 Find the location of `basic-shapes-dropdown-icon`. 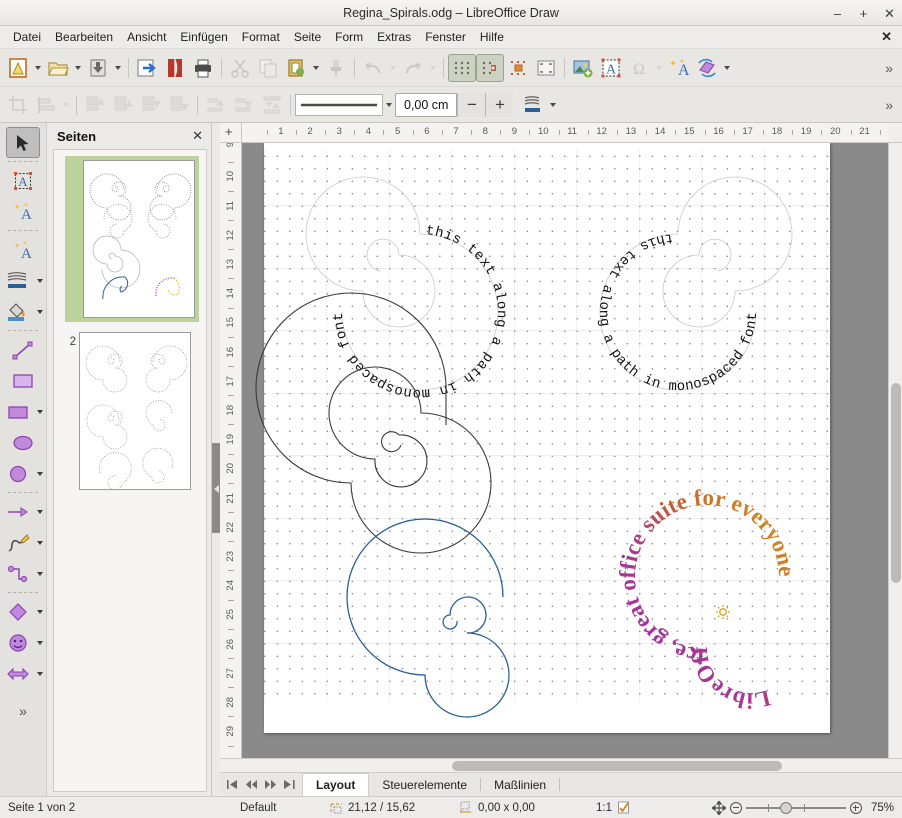

basic-shapes-dropdown-icon is located at coordinates (40, 612).